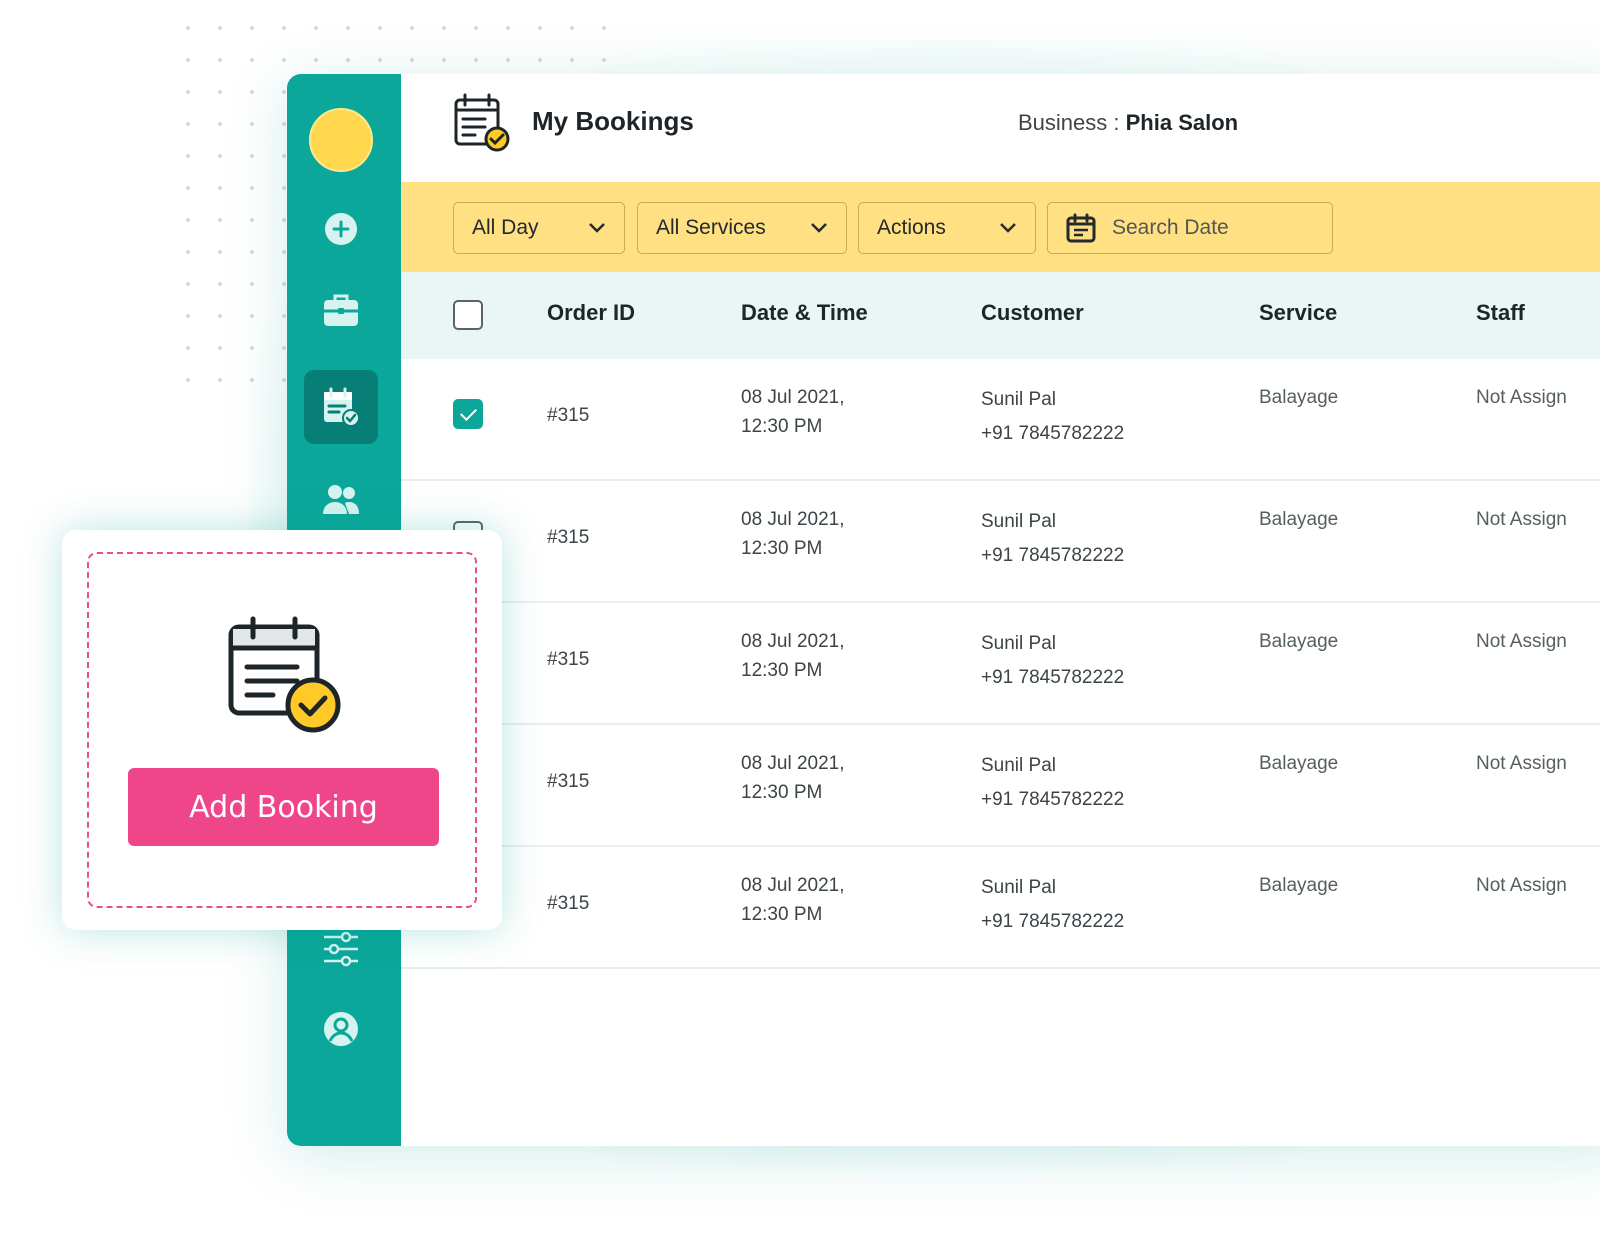 Image resolution: width=1600 pixels, height=1234 pixels. What do you see at coordinates (283, 807) in the screenshot?
I see `add-booking-button: Add Booking` at bounding box center [283, 807].